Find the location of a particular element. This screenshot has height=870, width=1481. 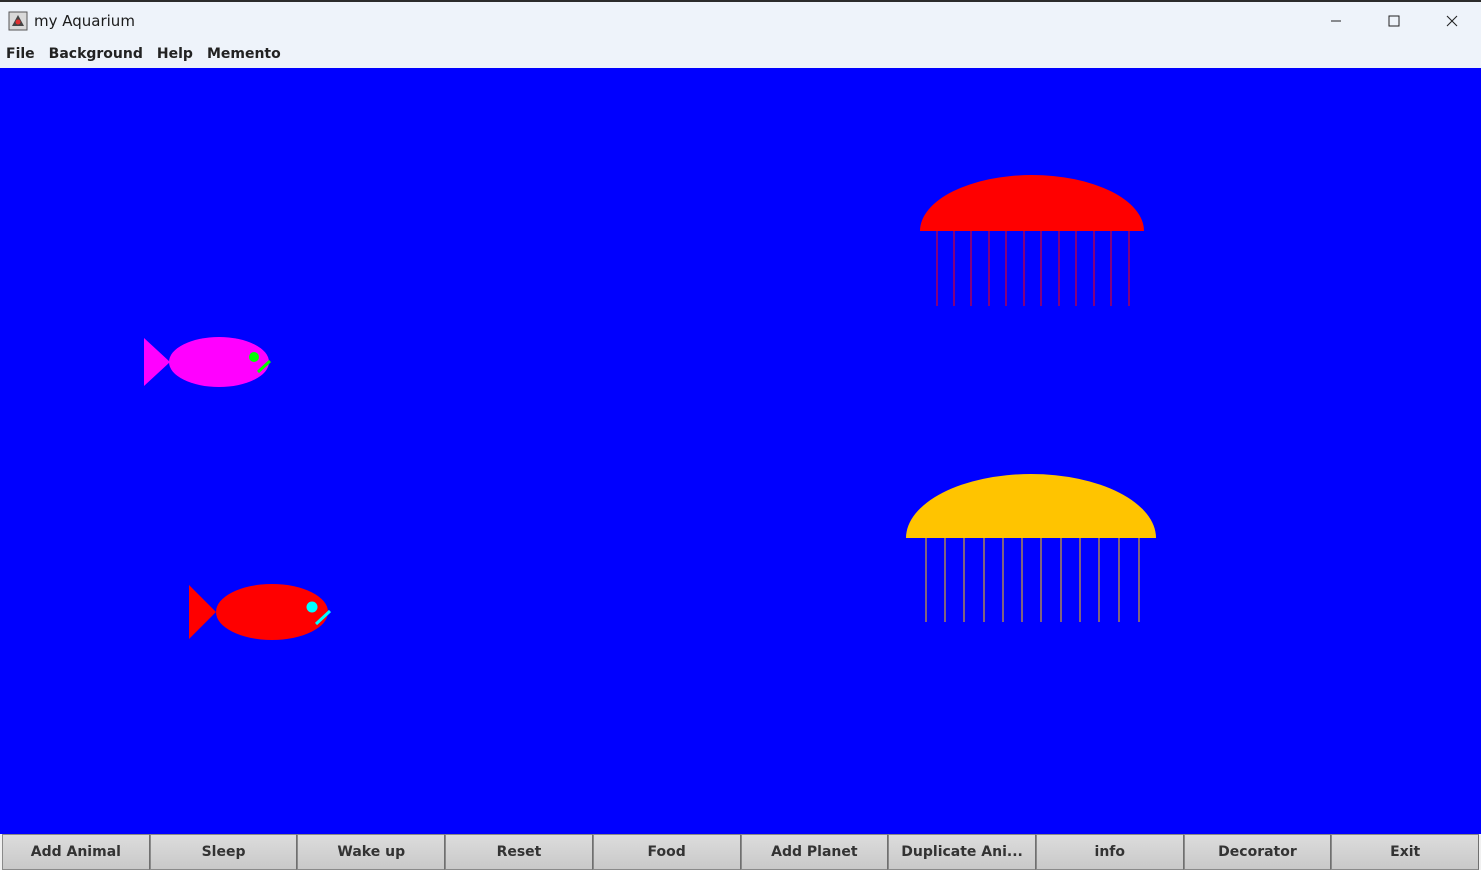

title-bar: my Aquarium is located at coordinates (740, 21).